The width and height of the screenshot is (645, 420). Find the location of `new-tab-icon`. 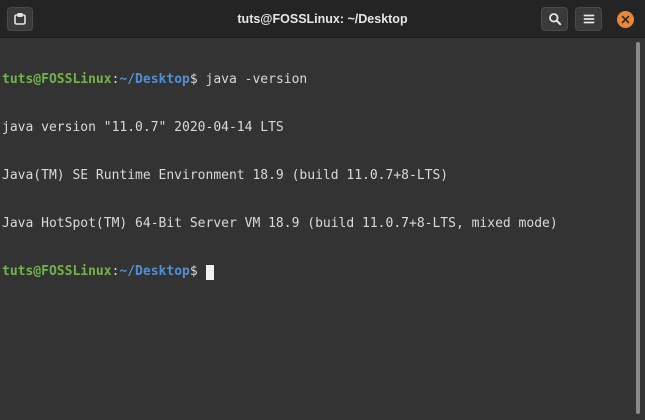

new-tab-icon is located at coordinates (20, 19).